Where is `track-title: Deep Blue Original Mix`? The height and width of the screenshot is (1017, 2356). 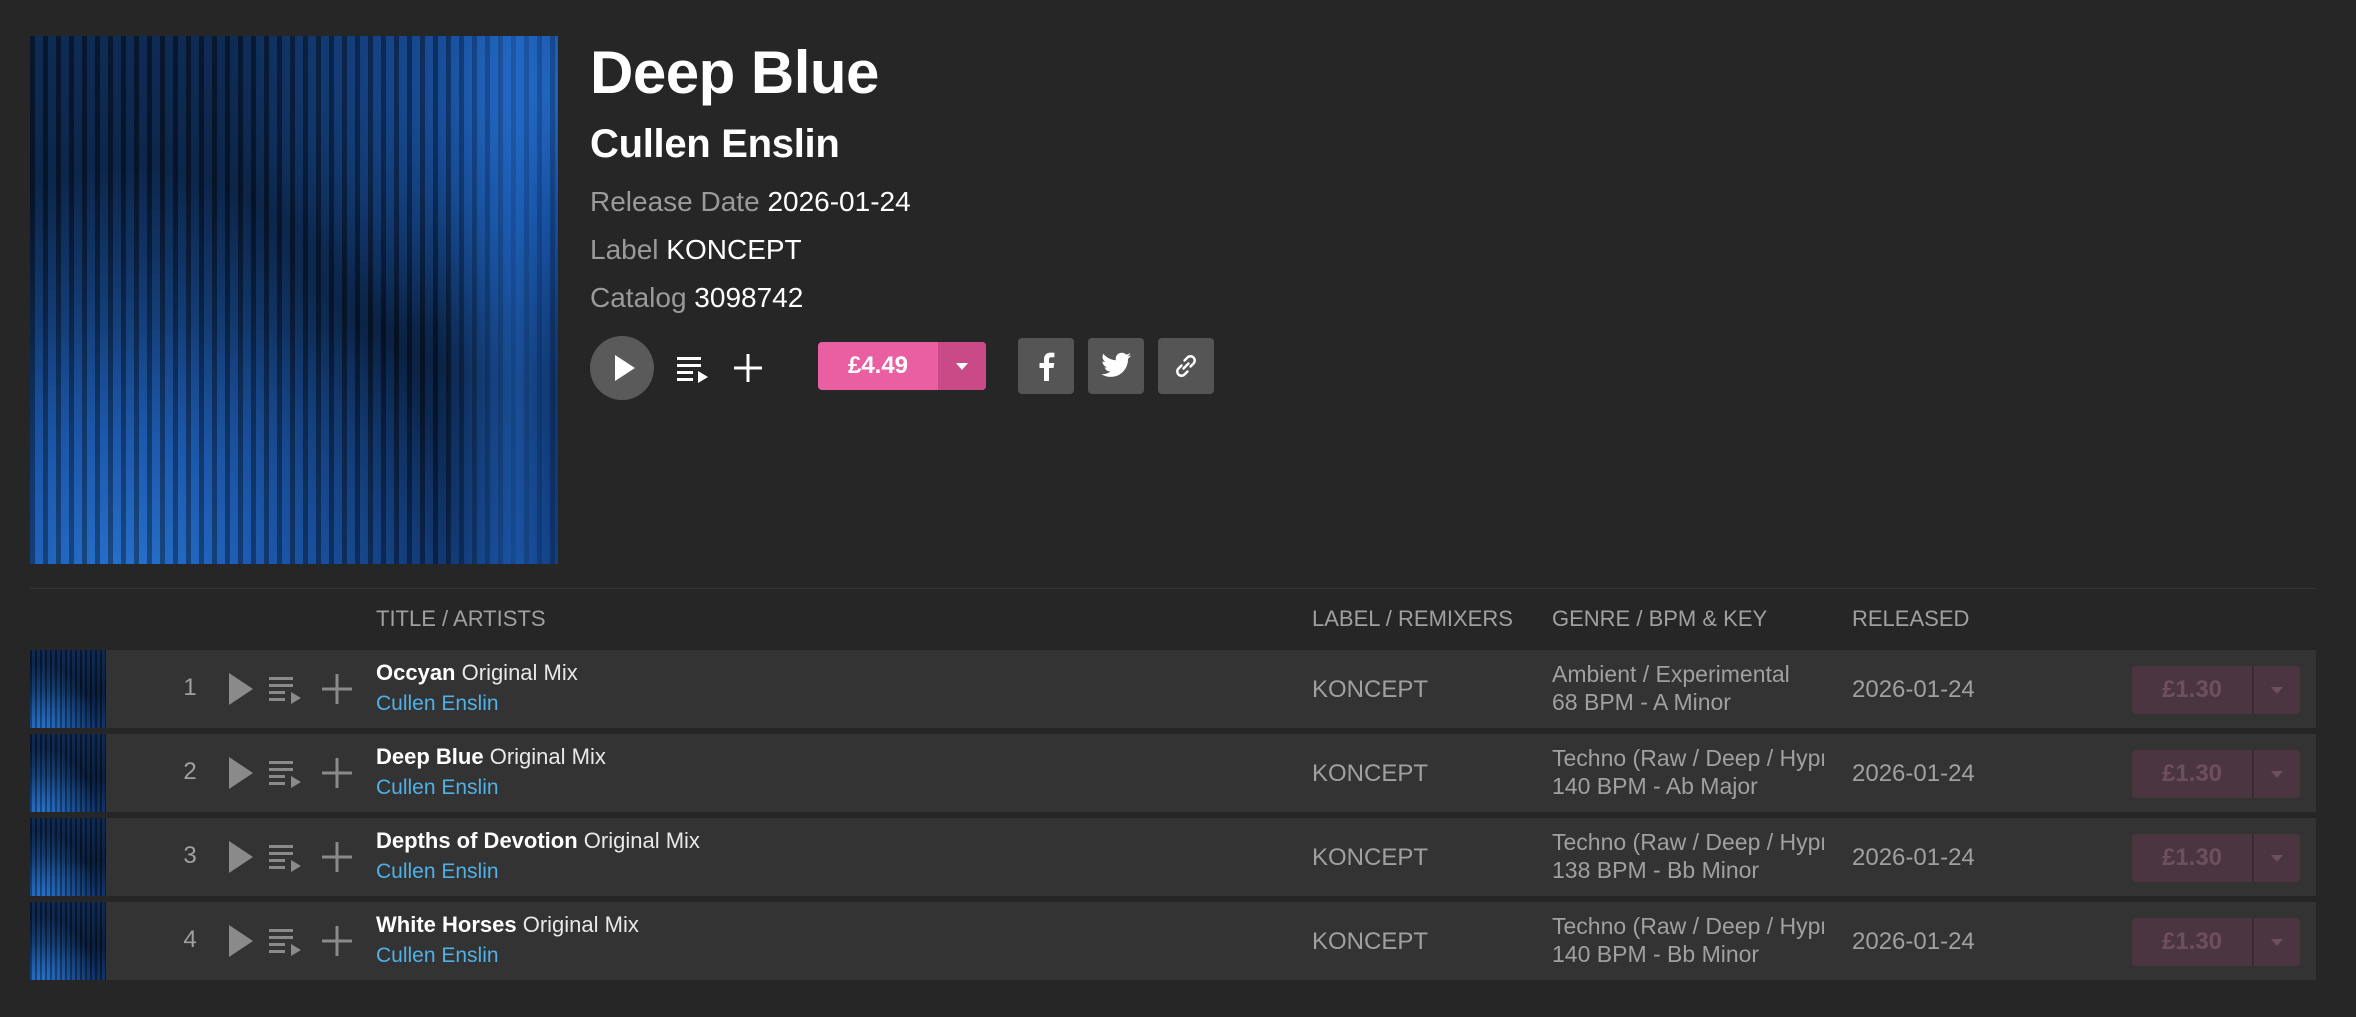
track-title: Deep Blue Original Mix is located at coordinates (491, 757).